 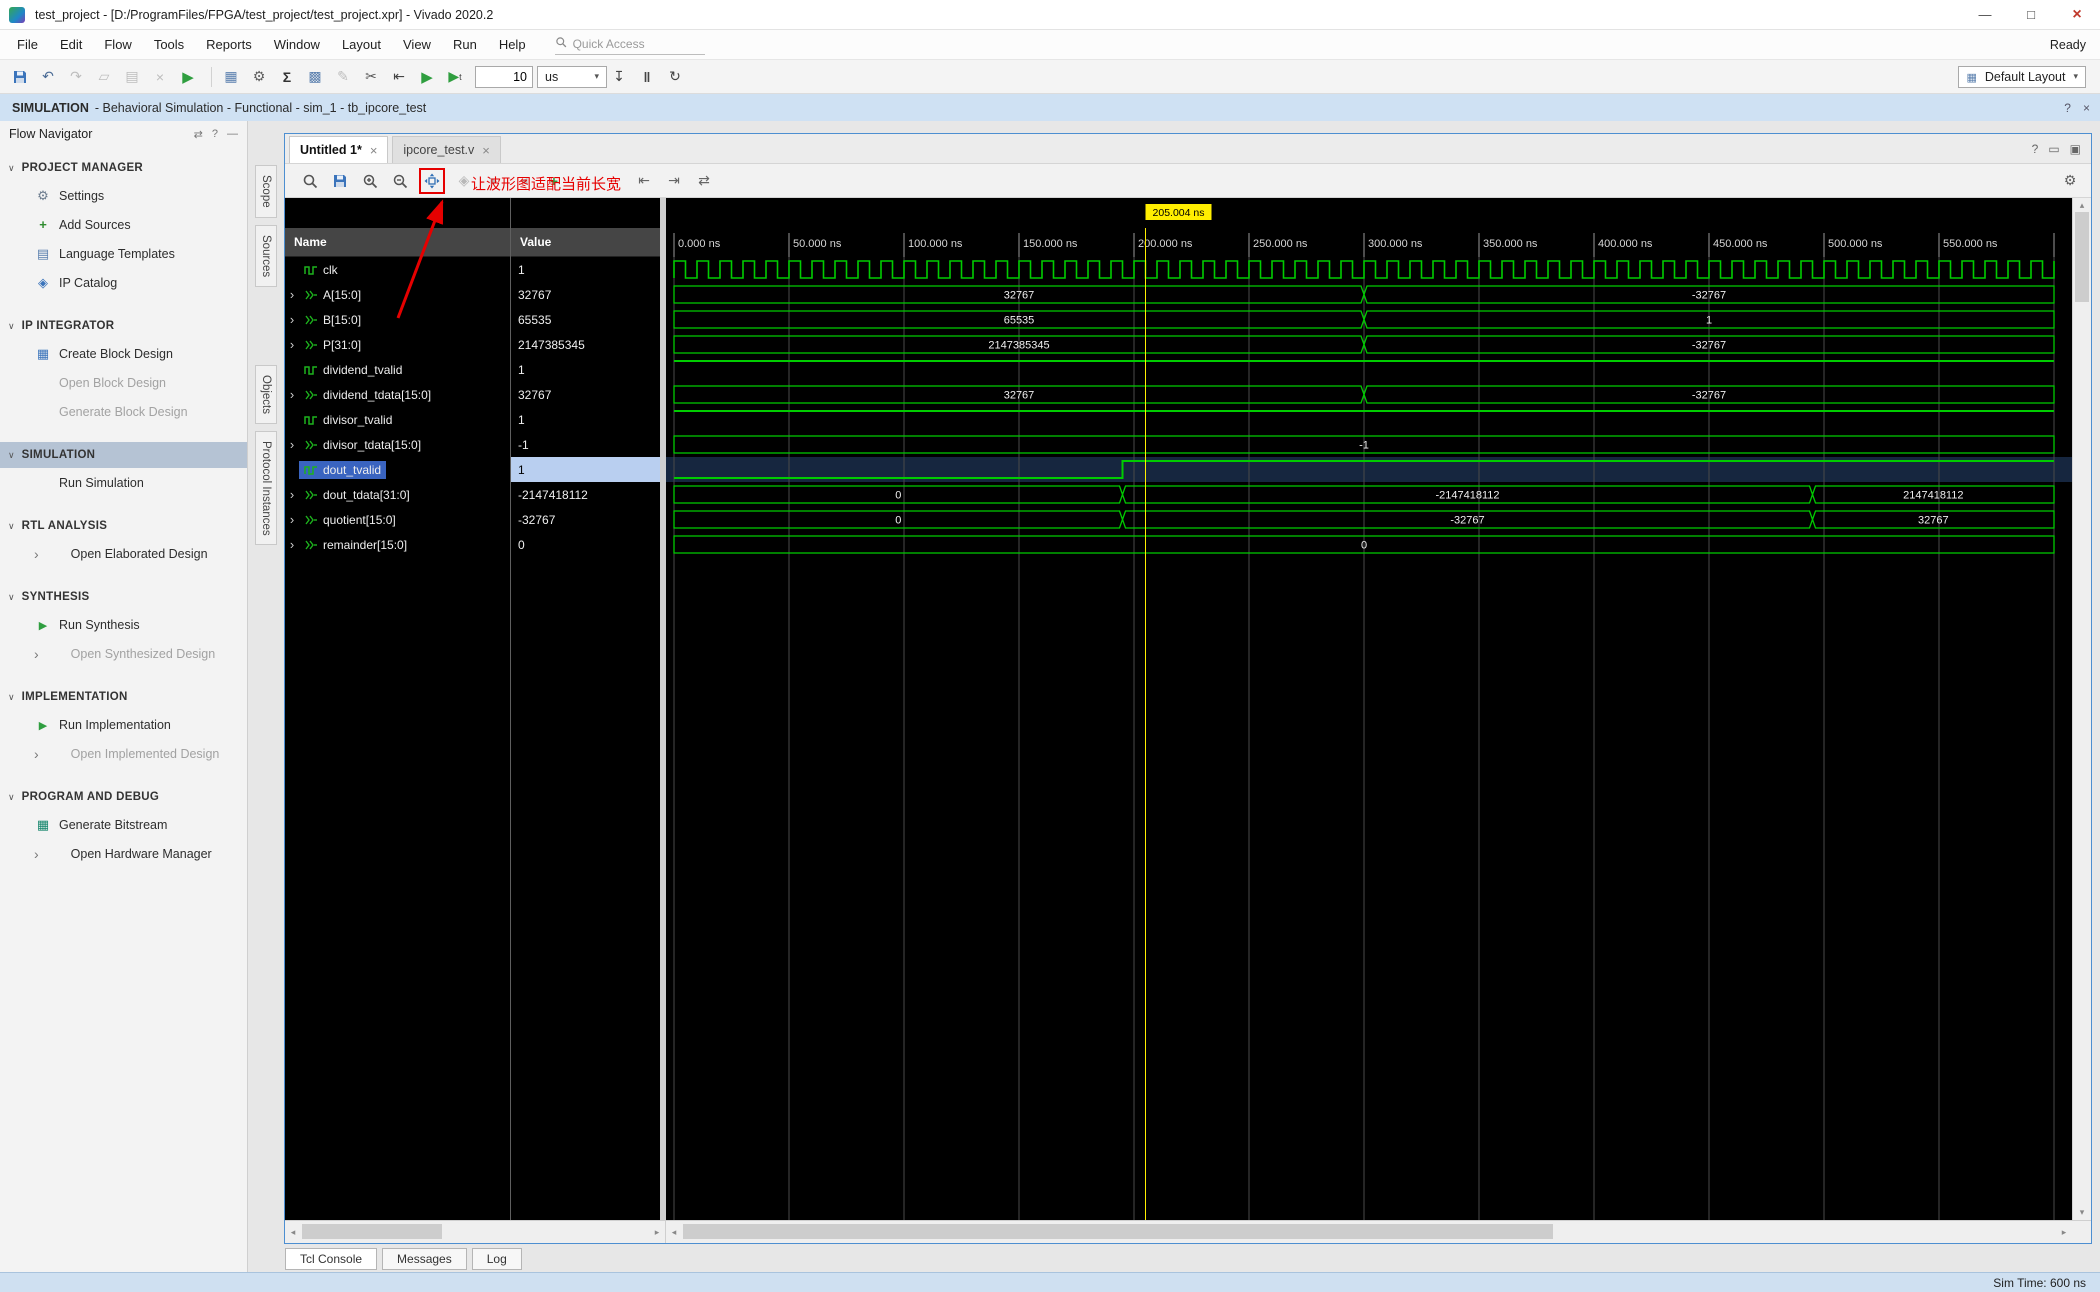 What do you see at coordinates (117, 44) in the screenshot?
I see `menu-flow: Flow` at bounding box center [117, 44].